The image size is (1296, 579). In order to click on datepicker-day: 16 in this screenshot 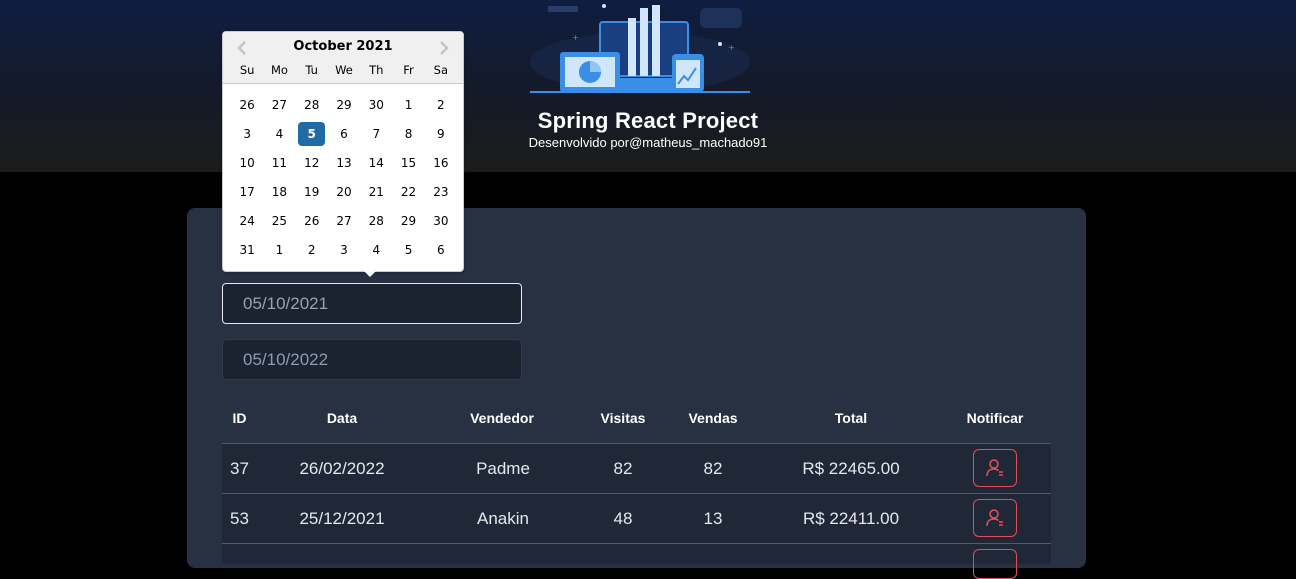, I will do `click(441, 165)`.